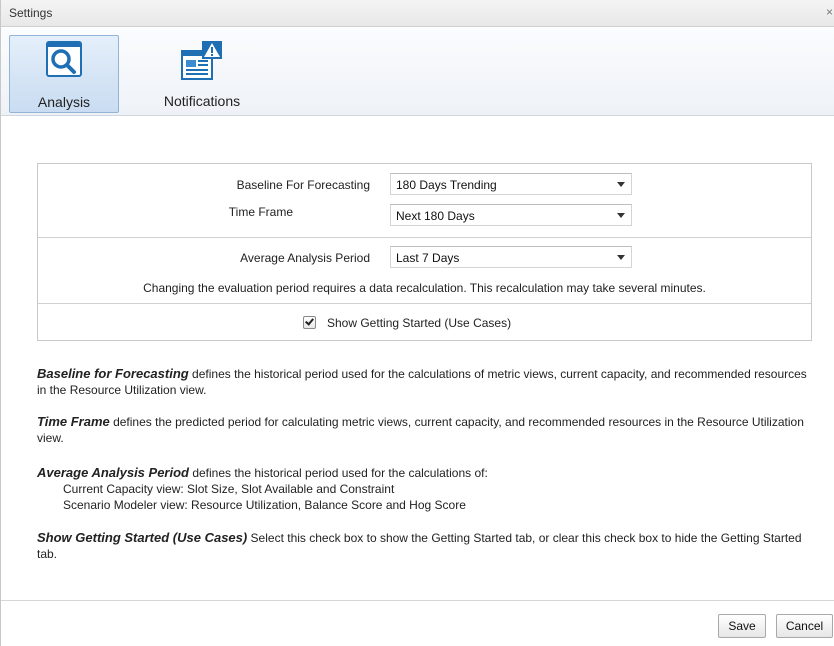 The width and height of the screenshot is (834, 646). What do you see at coordinates (419, 323) in the screenshot?
I see `show-getting-started-label: Show Getting Started (Use Cases)` at bounding box center [419, 323].